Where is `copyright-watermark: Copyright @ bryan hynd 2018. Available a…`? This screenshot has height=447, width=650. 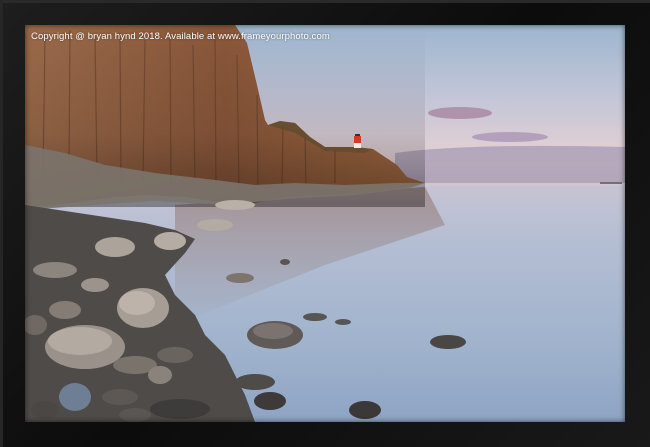 copyright-watermark: Copyright @ bryan hynd 2018. Available a… is located at coordinates (180, 36).